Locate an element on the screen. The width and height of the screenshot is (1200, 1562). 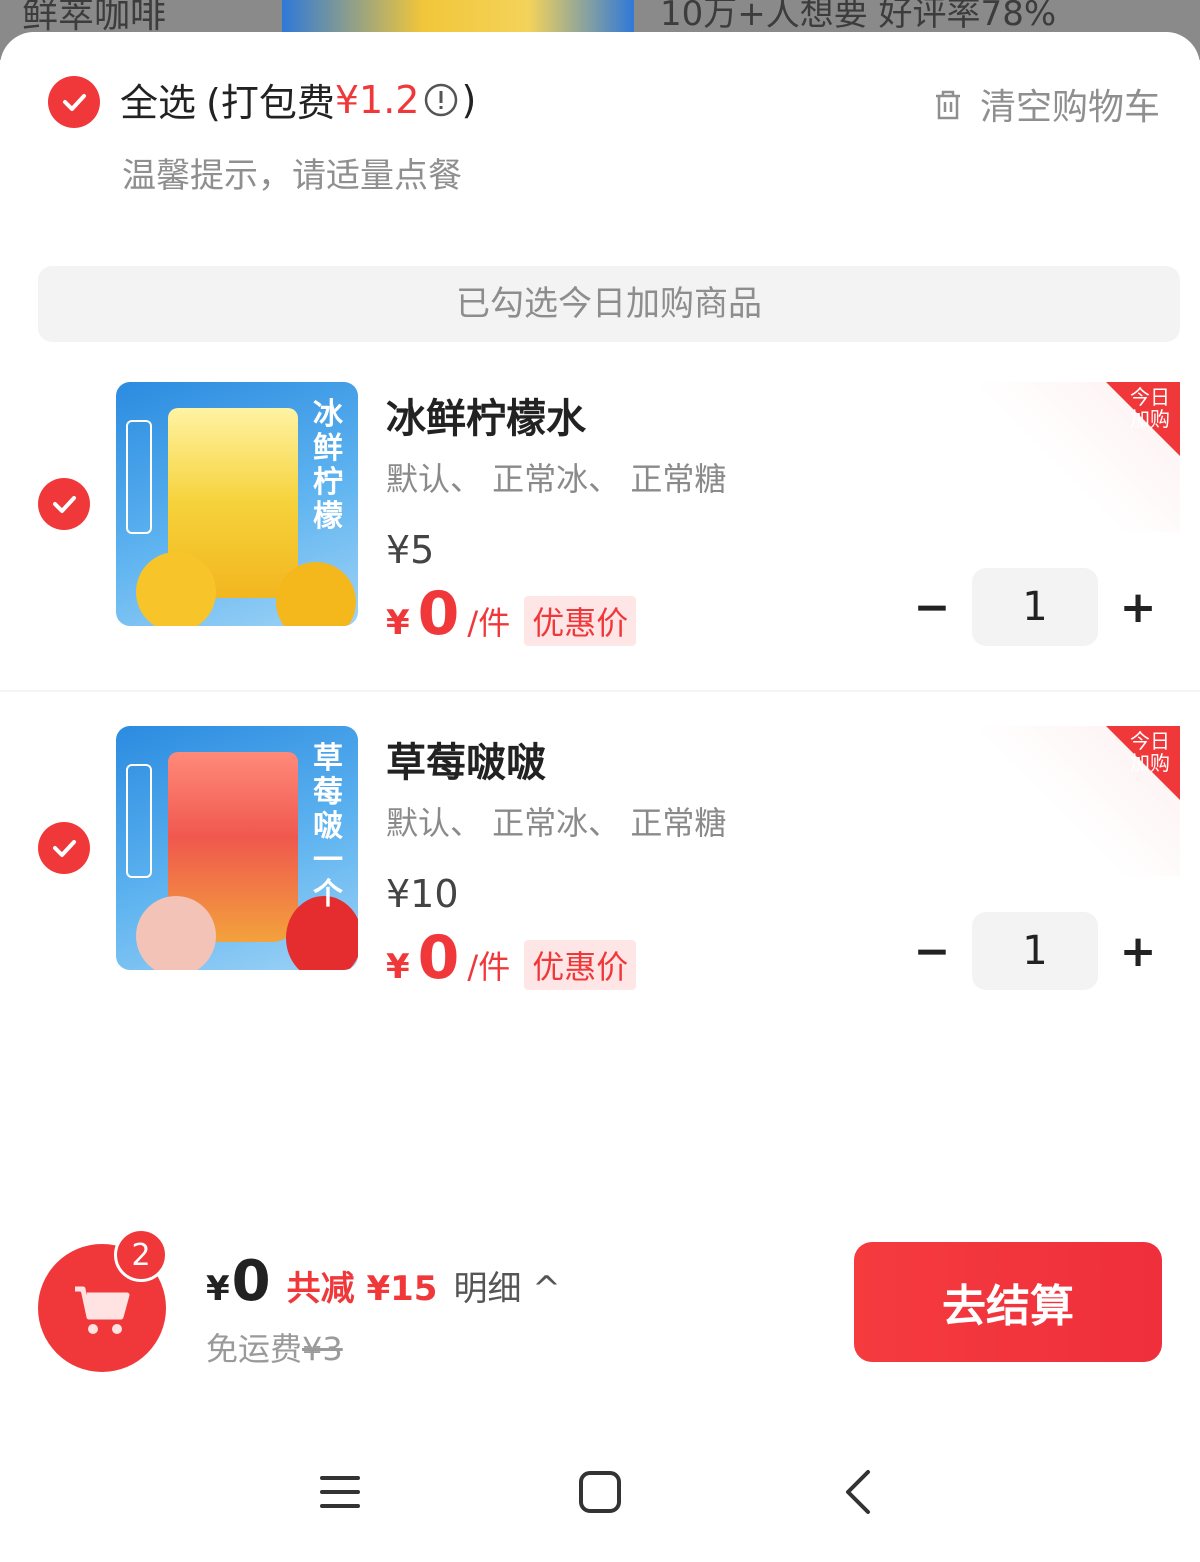
select-all-checkbox is located at coordinates (74, 102).